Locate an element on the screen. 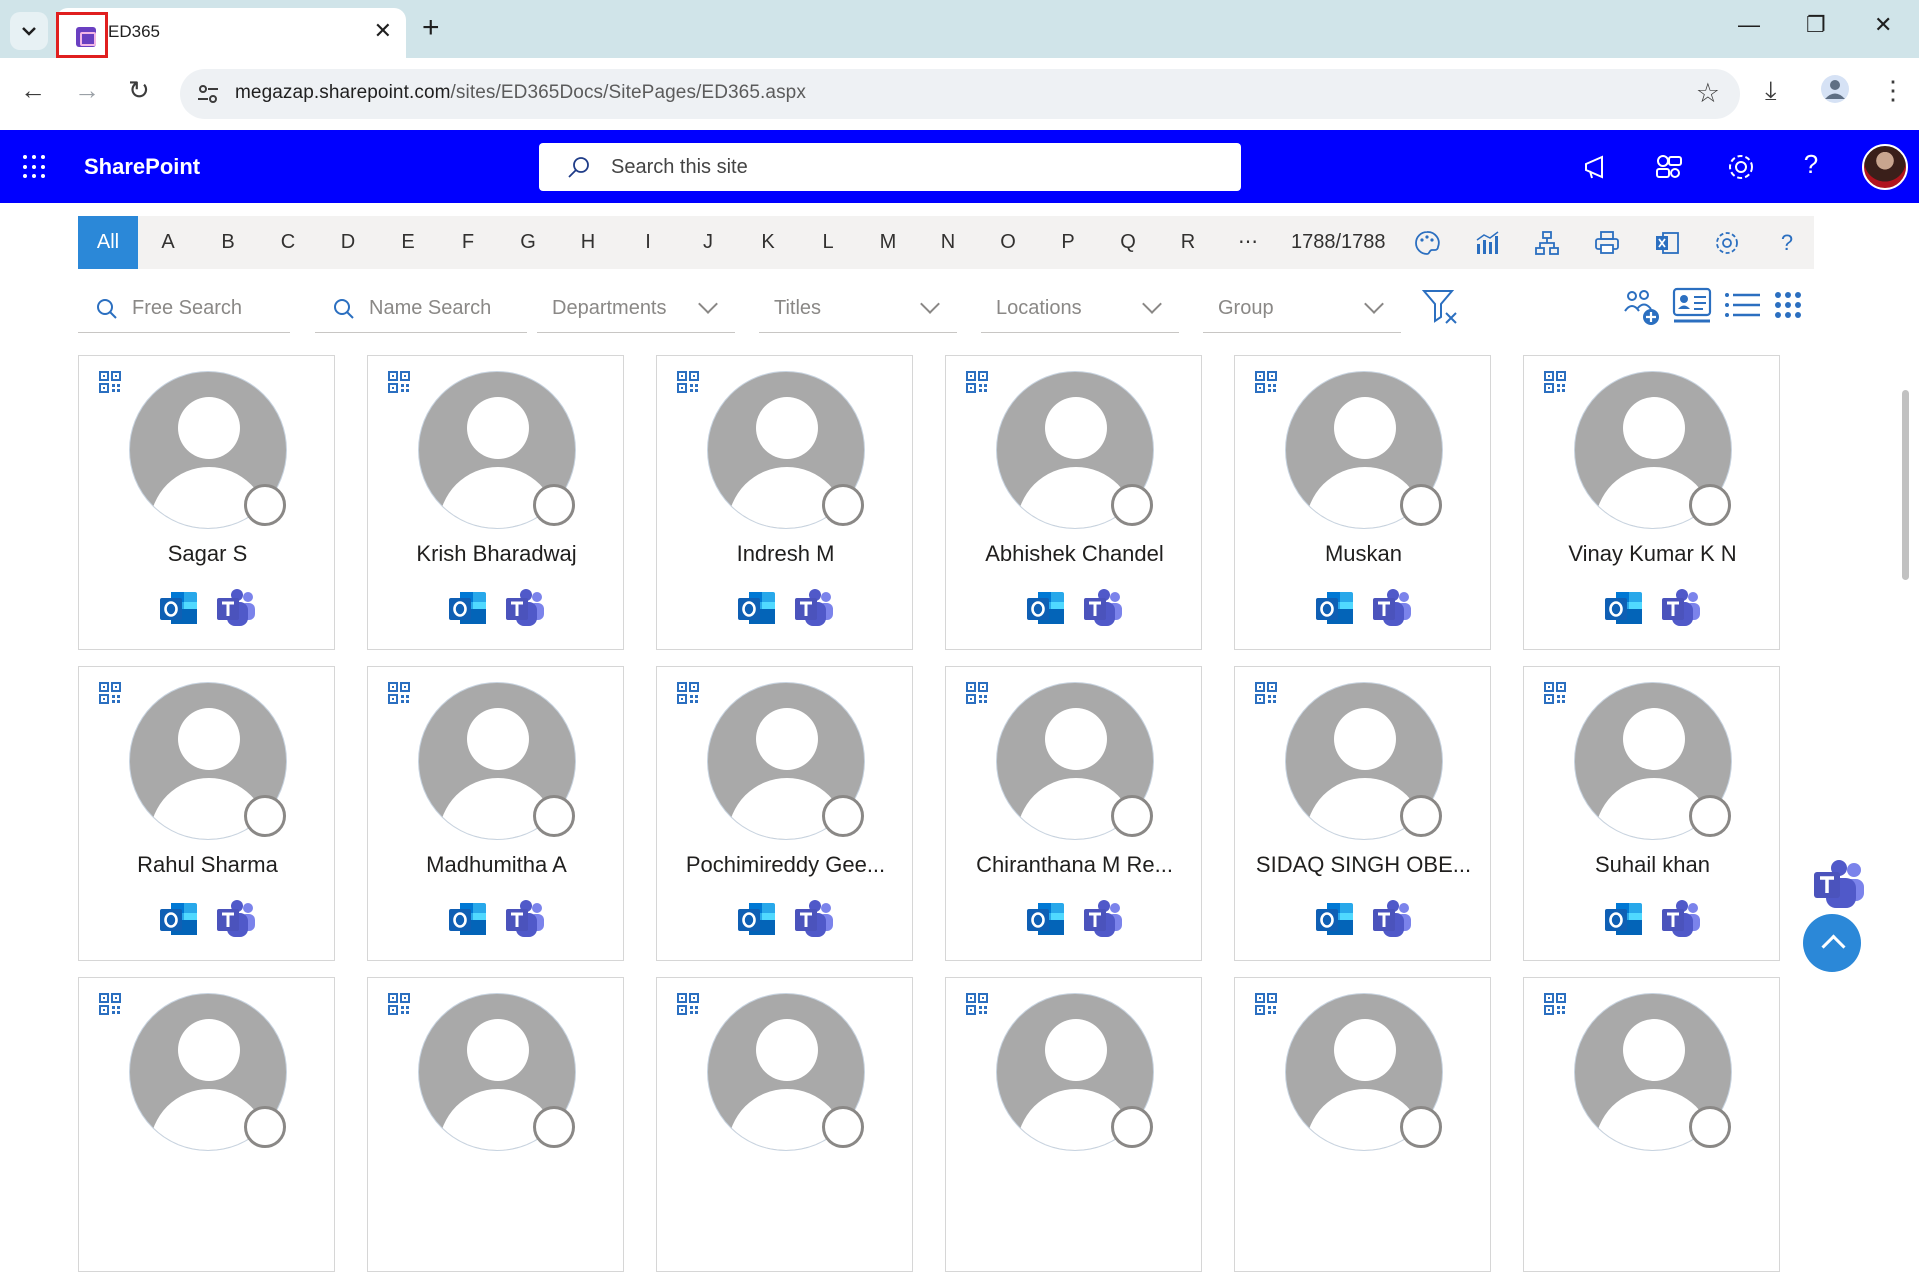  person-card: Abhishek Chandel is located at coordinates (1073, 502).